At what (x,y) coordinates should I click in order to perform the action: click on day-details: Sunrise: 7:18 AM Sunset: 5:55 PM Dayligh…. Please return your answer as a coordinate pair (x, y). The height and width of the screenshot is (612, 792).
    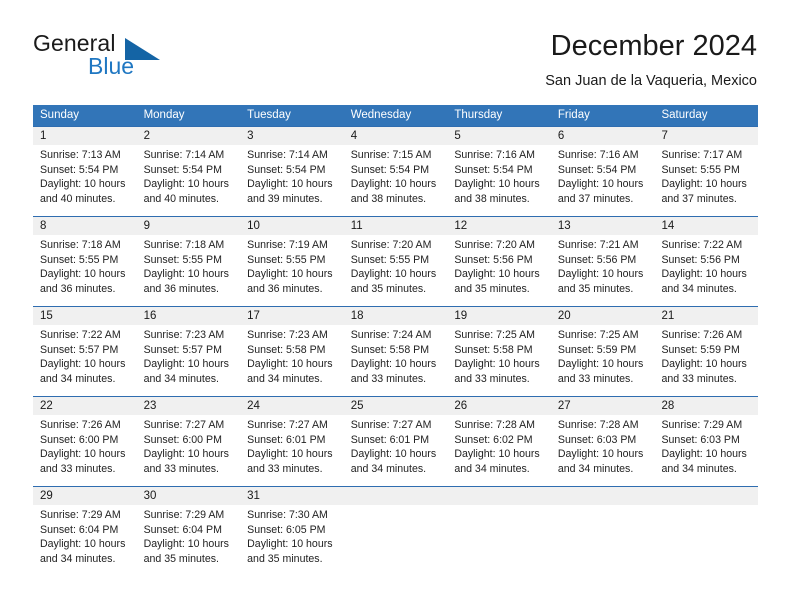
    Looking at the image, I should click on (189, 265).